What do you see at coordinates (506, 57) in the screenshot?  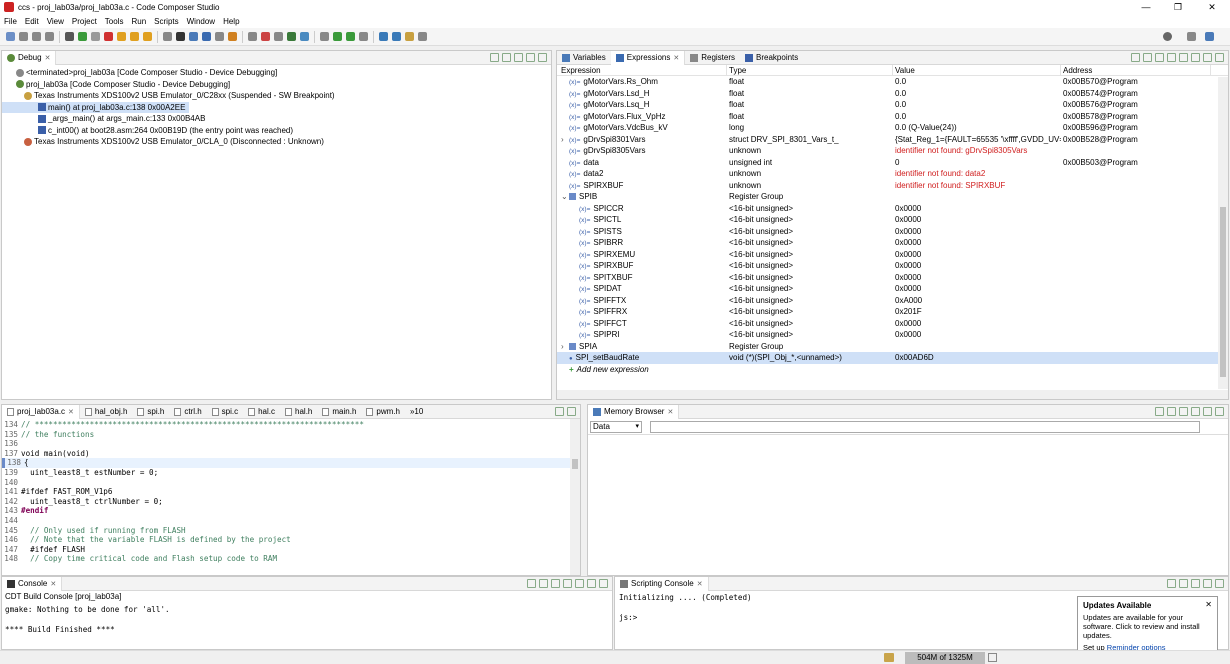 I see `remove-terminated-icon` at bounding box center [506, 57].